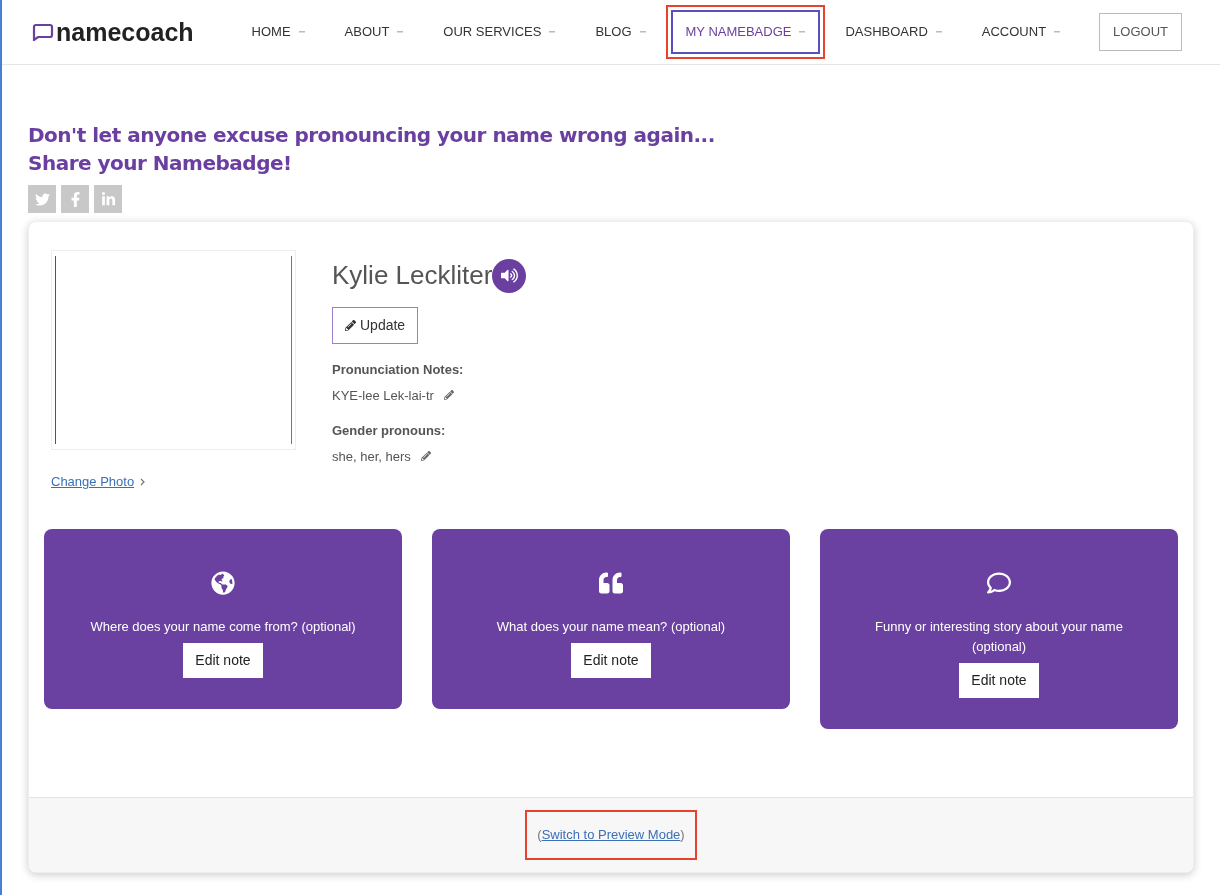 The width and height of the screenshot is (1220, 895). I want to click on field-label: Pronunciation Notes:, so click(398, 370).